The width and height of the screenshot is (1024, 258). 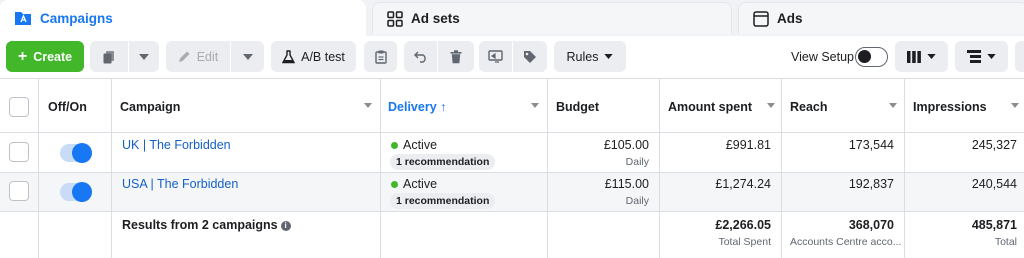 What do you see at coordinates (45, 56) in the screenshot?
I see `create-button: + Create` at bounding box center [45, 56].